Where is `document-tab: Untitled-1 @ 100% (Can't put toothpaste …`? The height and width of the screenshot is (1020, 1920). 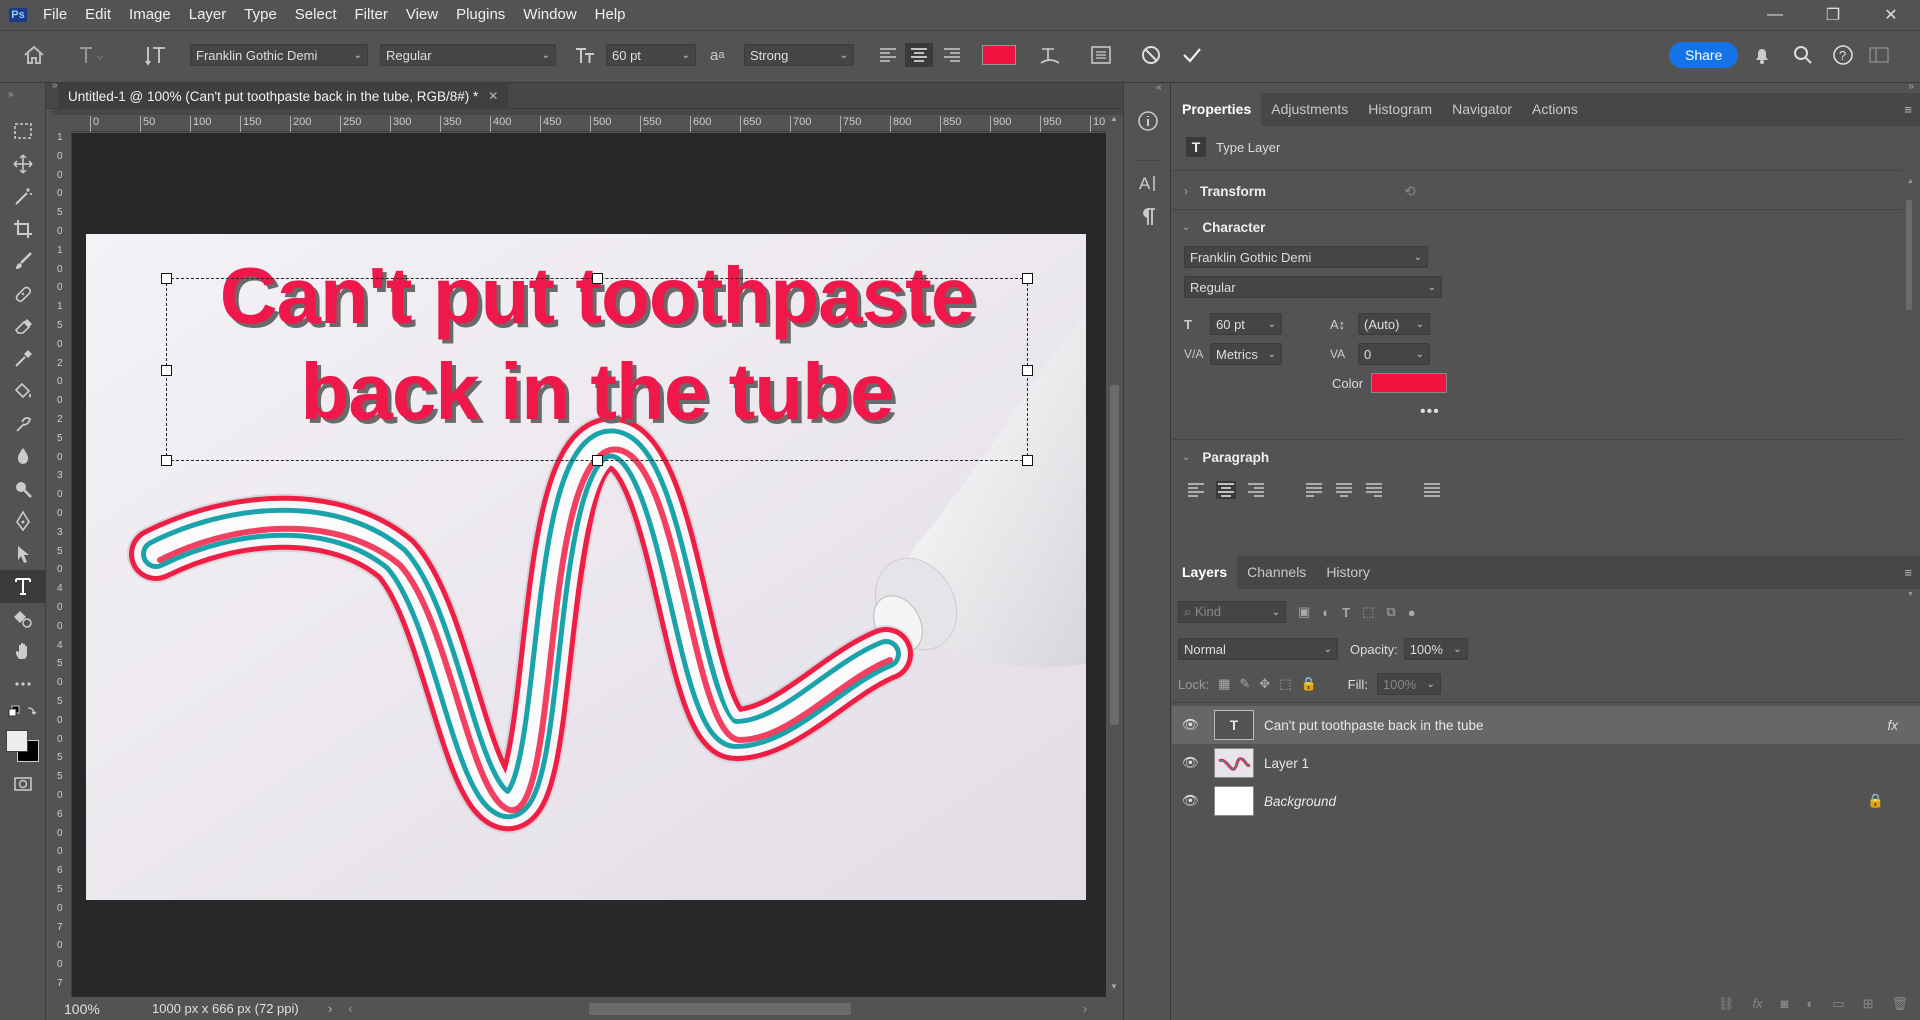 document-tab: Untitled-1 @ 100% (Can't put toothpaste … is located at coordinates (283, 96).